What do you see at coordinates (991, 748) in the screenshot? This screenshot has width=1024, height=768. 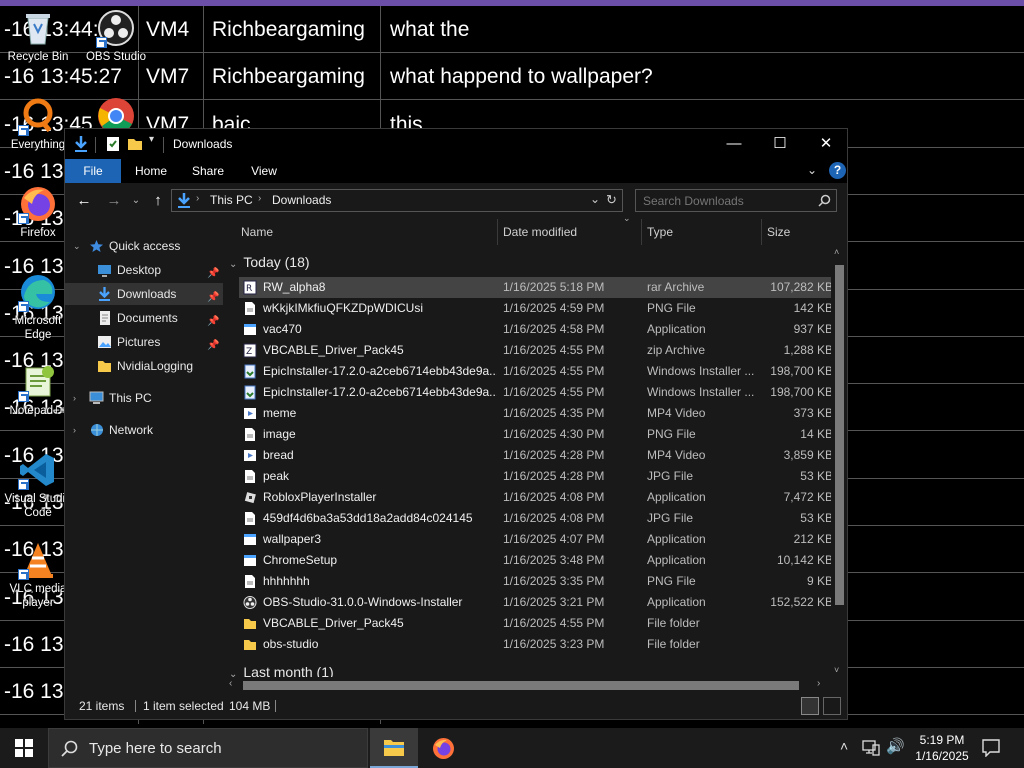 I see `notifications-icon` at bounding box center [991, 748].